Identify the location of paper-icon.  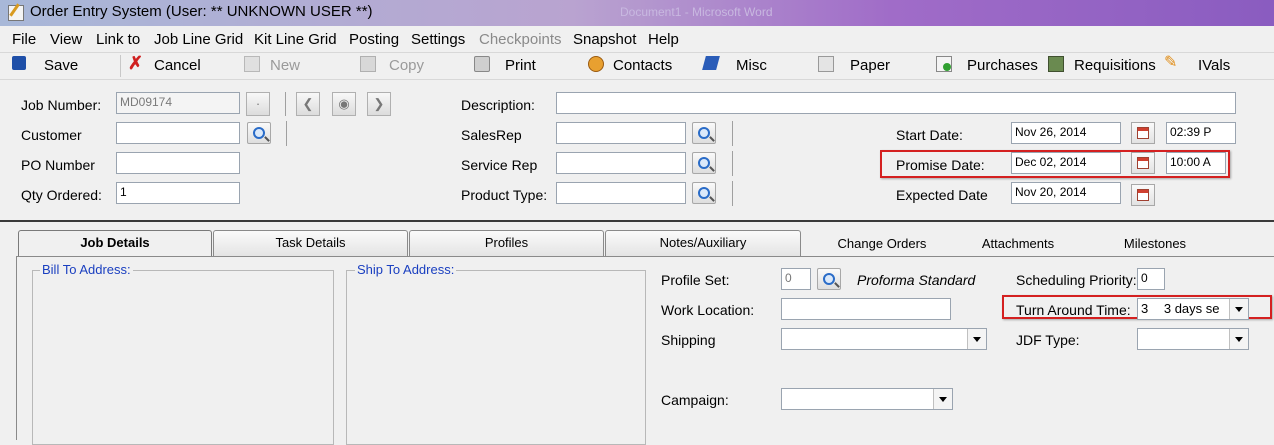
(826, 64).